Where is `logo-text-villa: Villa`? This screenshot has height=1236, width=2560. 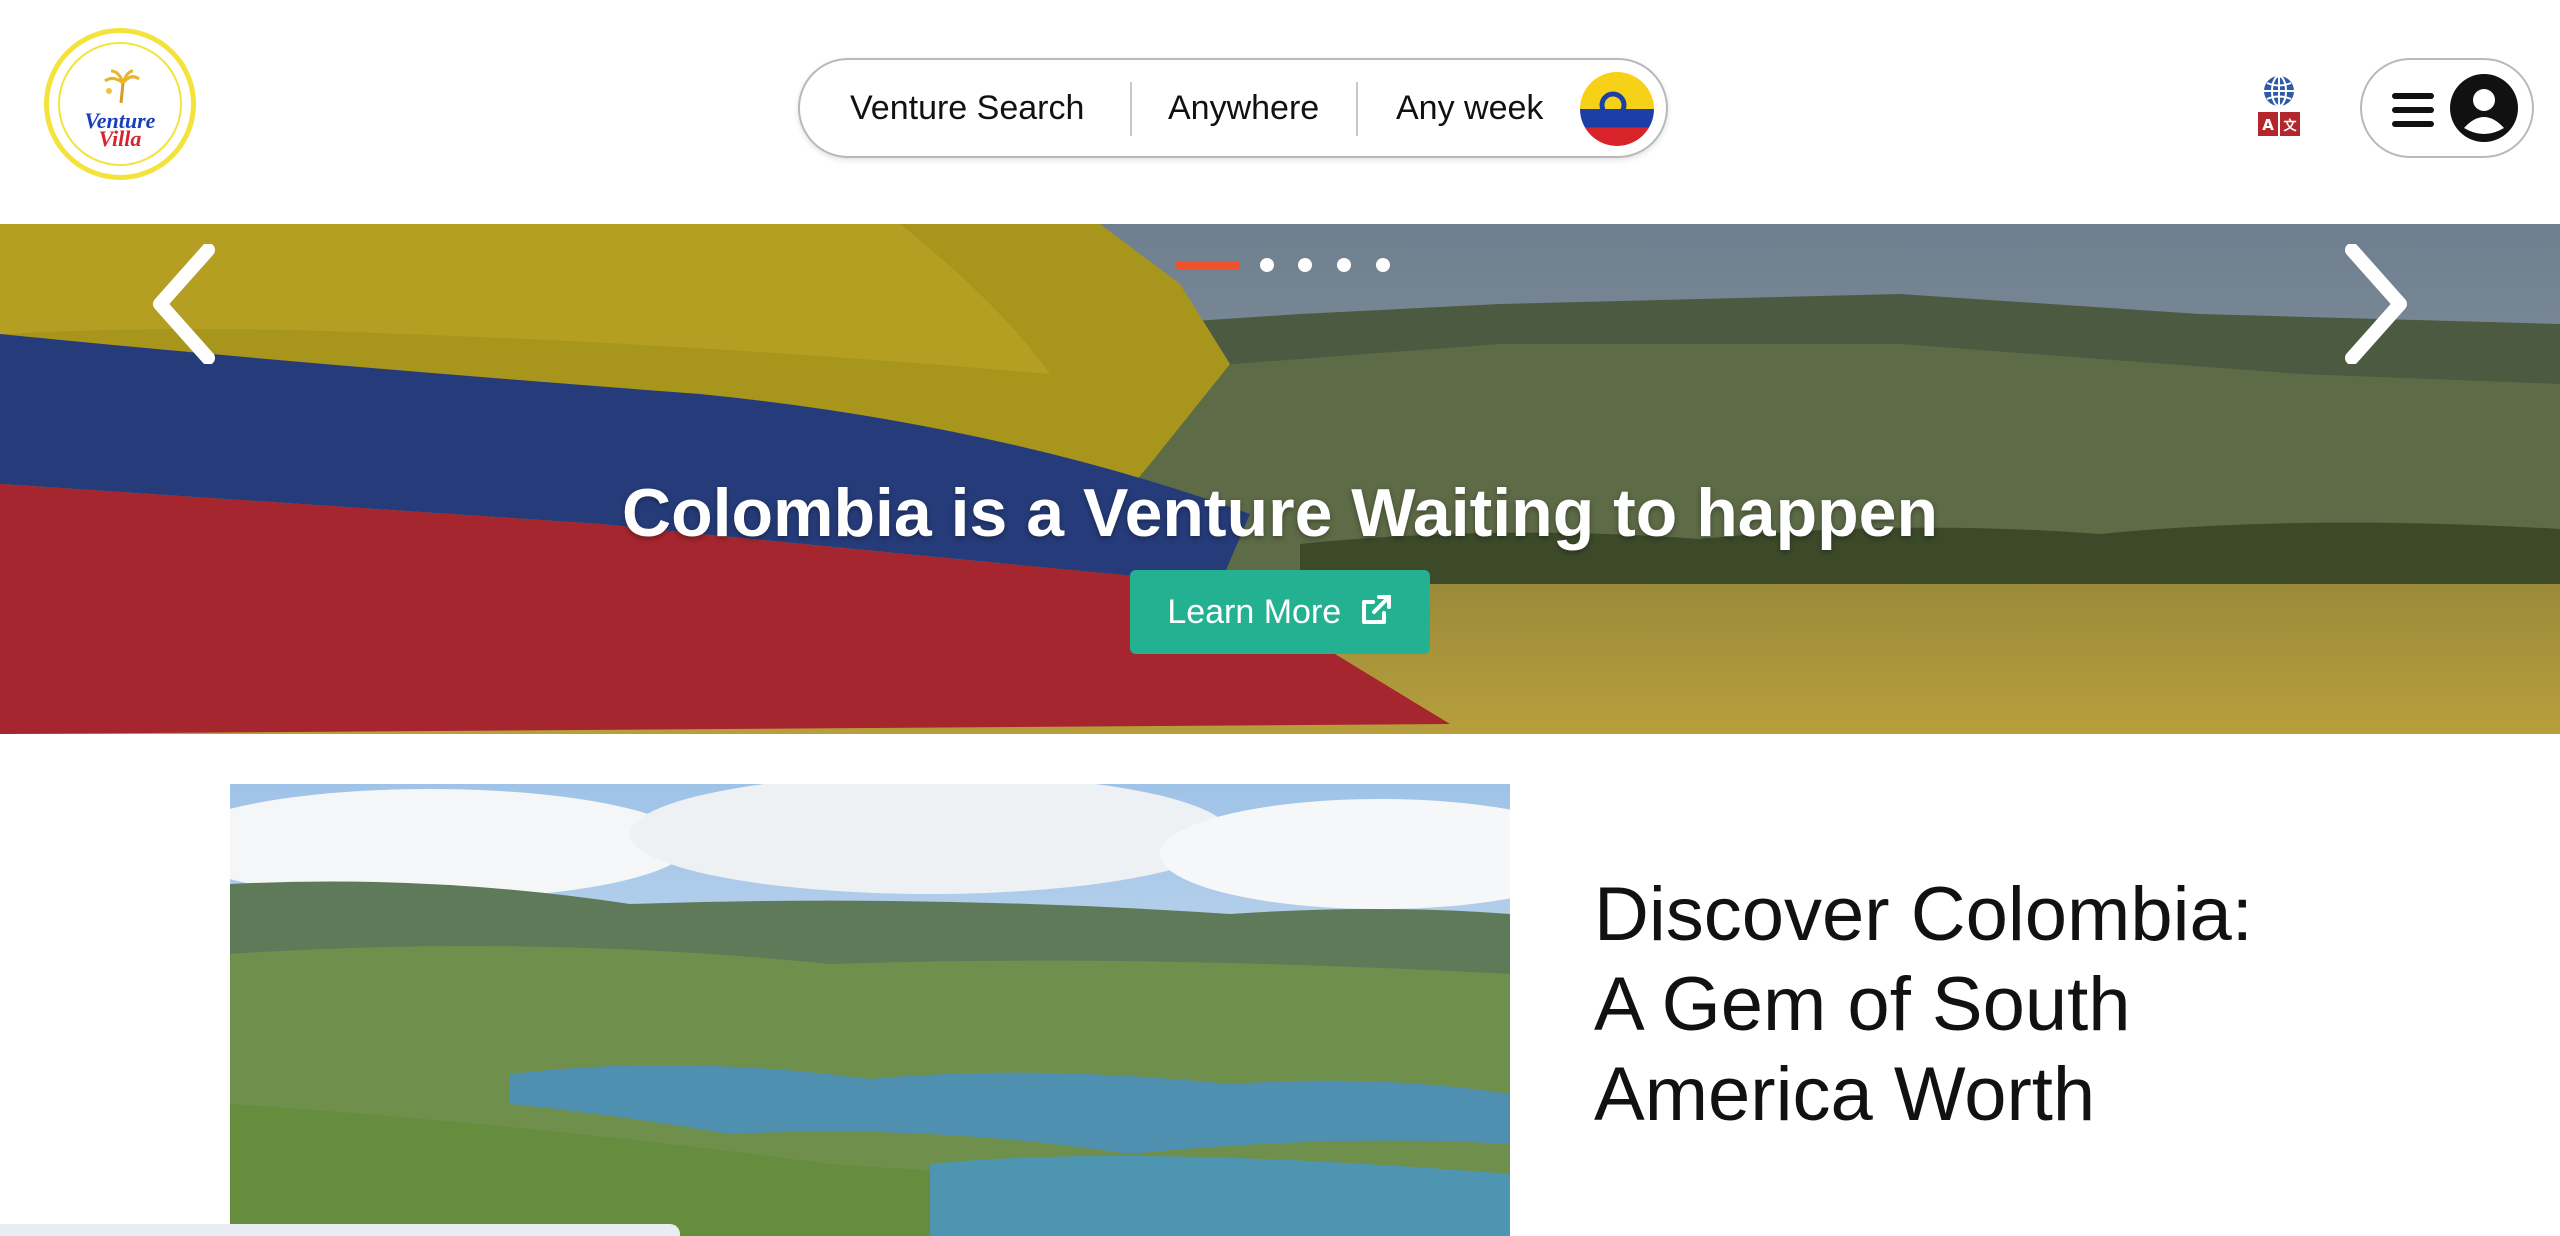 logo-text-villa: Villa is located at coordinates (120, 138).